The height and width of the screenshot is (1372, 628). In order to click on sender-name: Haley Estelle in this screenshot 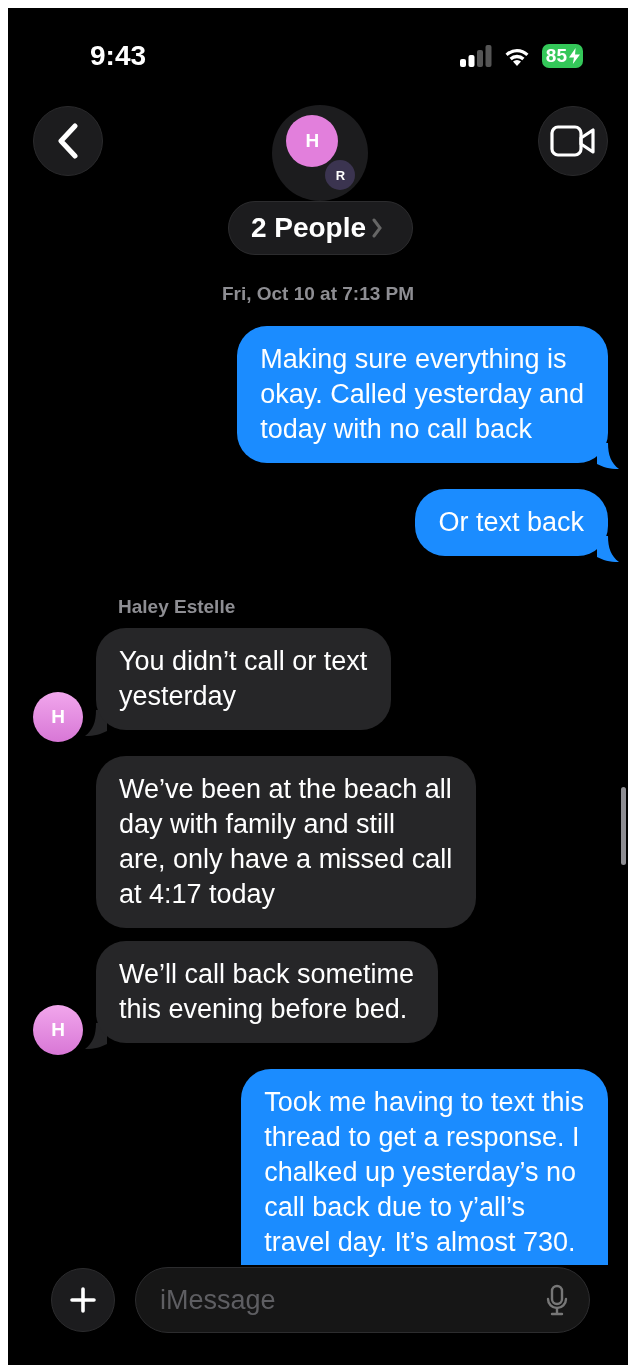, I will do `click(177, 607)`.